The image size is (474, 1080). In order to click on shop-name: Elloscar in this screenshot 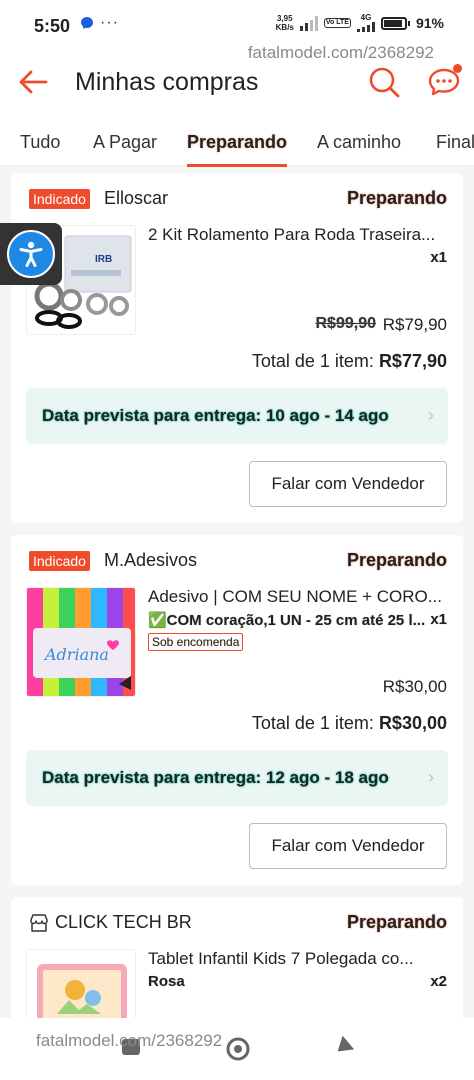, I will do `click(136, 198)`.